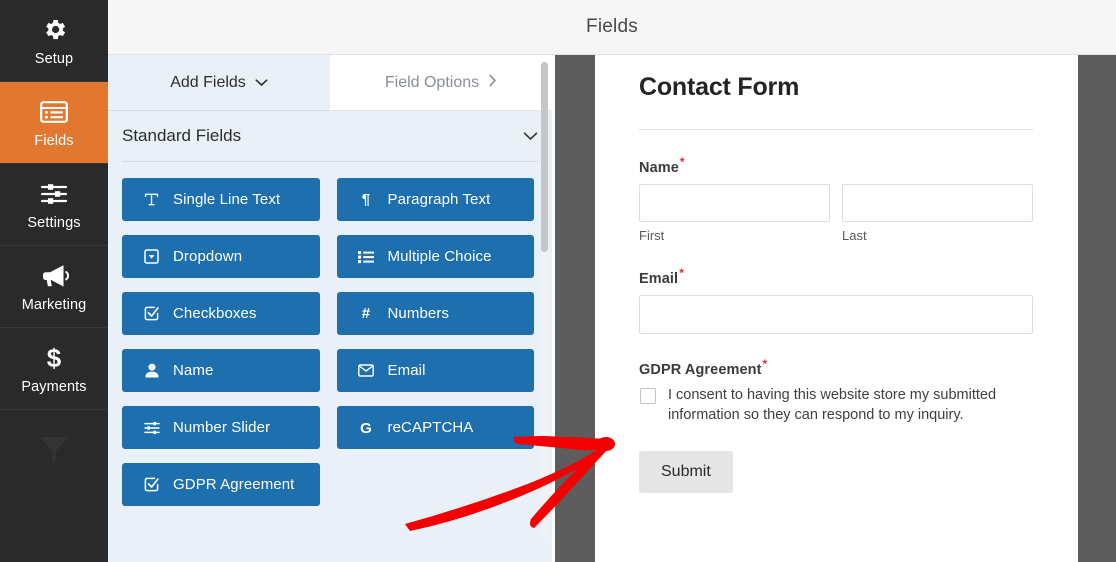 The image size is (1116, 562). I want to click on sidebar-item-label: Payments, so click(54, 386).